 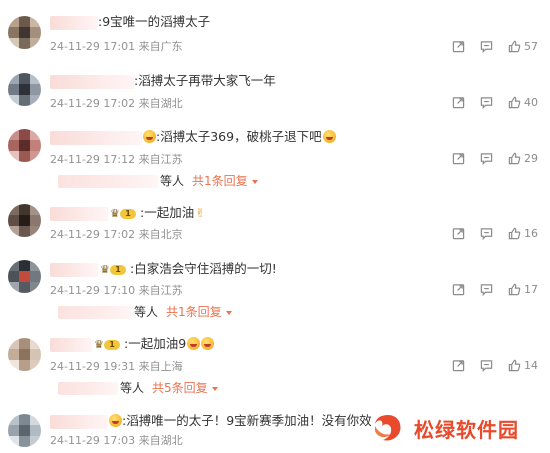 What do you see at coordinates (531, 233) in the screenshot?
I see `like-count: 16` at bounding box center [531, 233].